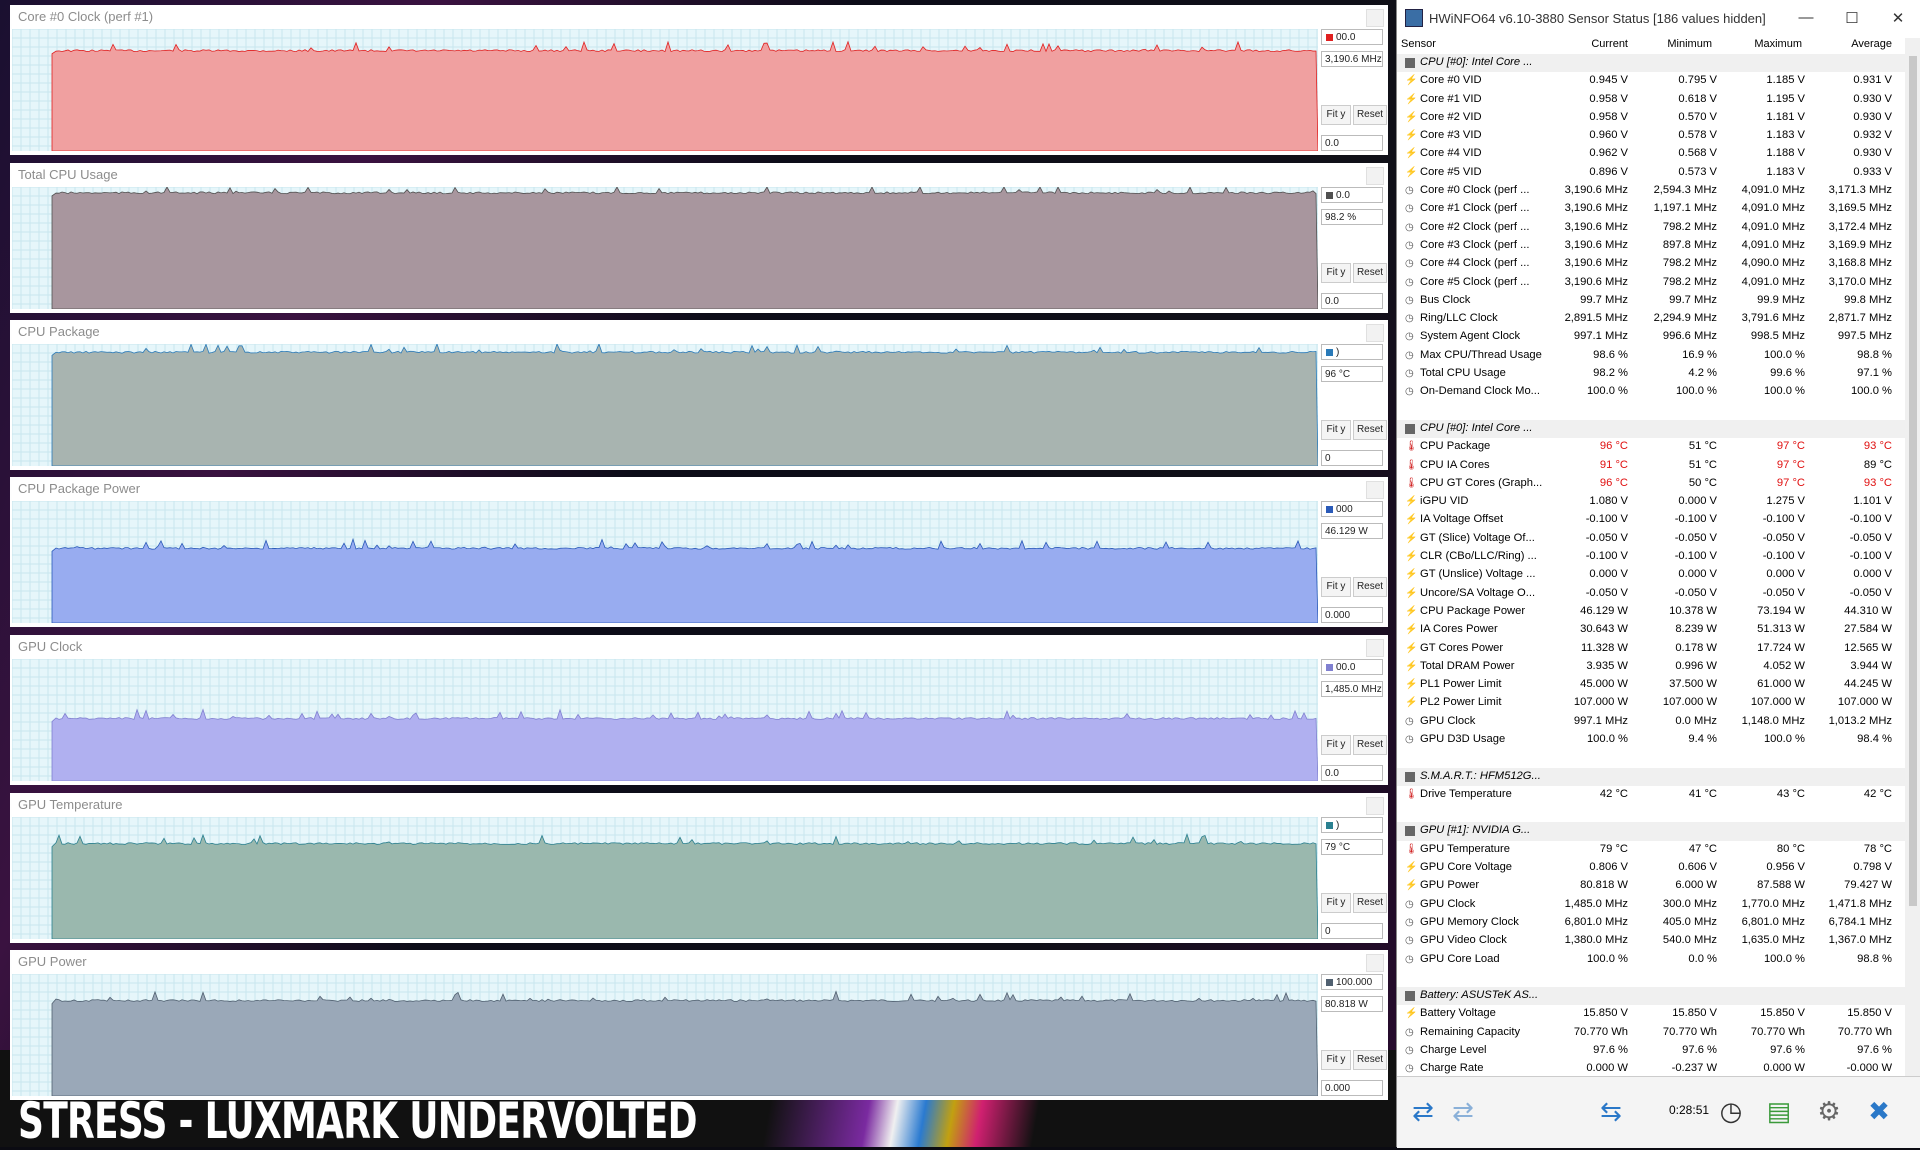 Image resolution: width=1920 pixels, height=1150 pixels. Describe the element at coordinates (1772, 44) in the screenshot. I see `col-maximum: Maximum` at that location.